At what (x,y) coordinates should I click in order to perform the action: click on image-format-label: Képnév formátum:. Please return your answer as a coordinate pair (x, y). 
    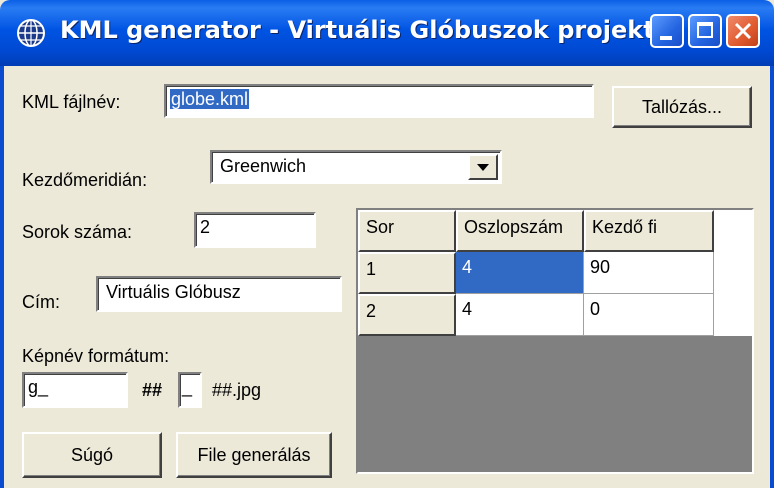
    Looking at the image, I should click on (96, 356).